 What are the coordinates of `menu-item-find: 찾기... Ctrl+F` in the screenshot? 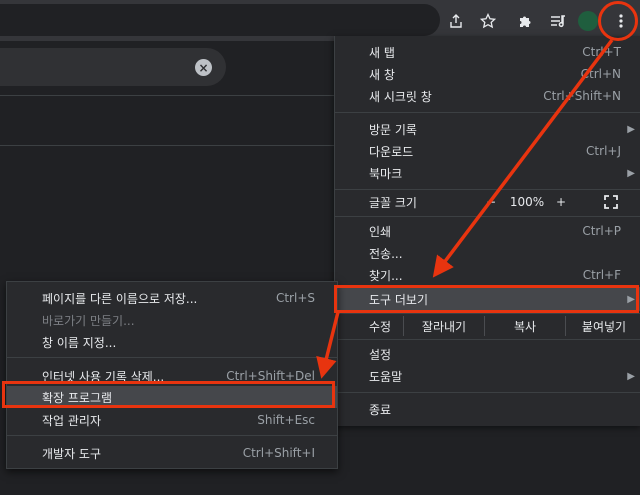 It's located at (487, 275).